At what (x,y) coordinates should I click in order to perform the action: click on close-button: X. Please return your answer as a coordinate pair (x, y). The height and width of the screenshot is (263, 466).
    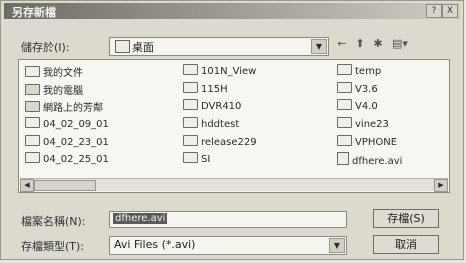
    Looking at the image, I should click on (450, 11).